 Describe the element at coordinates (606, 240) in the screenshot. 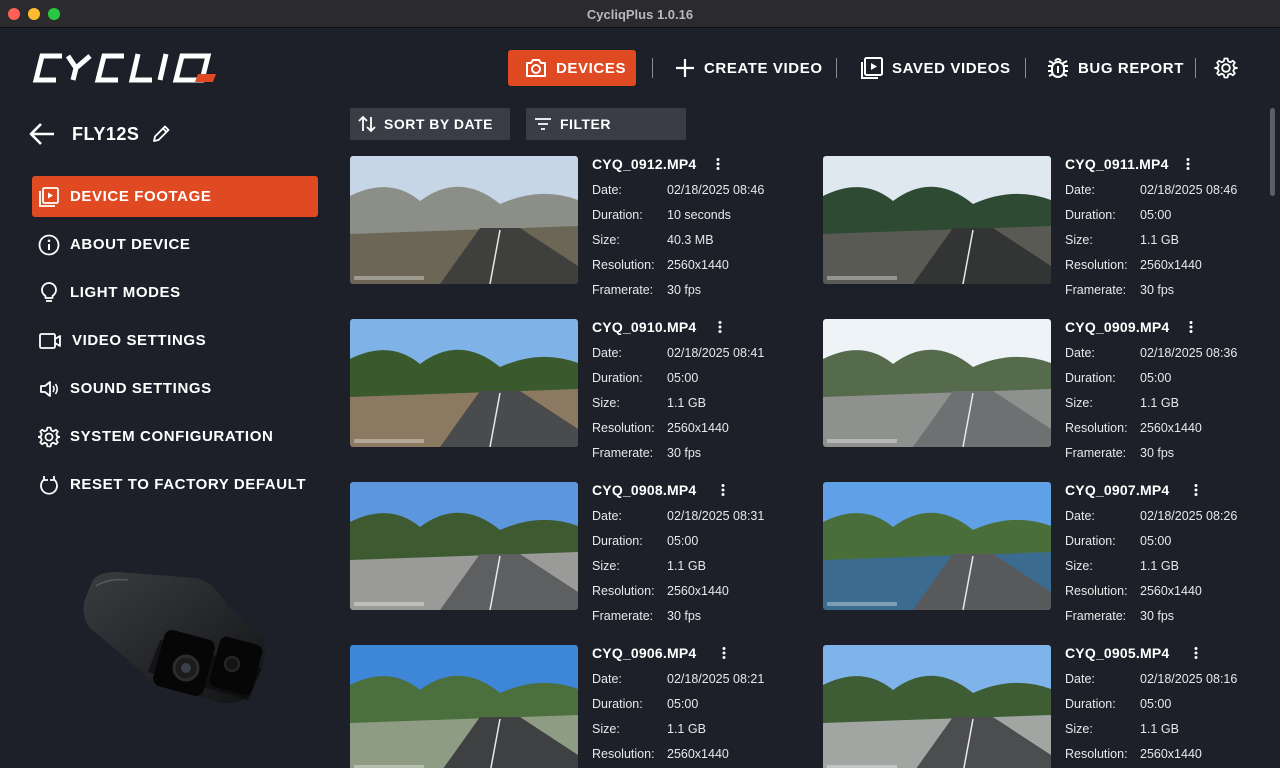

I see `video-size-label: Size:` at that location.